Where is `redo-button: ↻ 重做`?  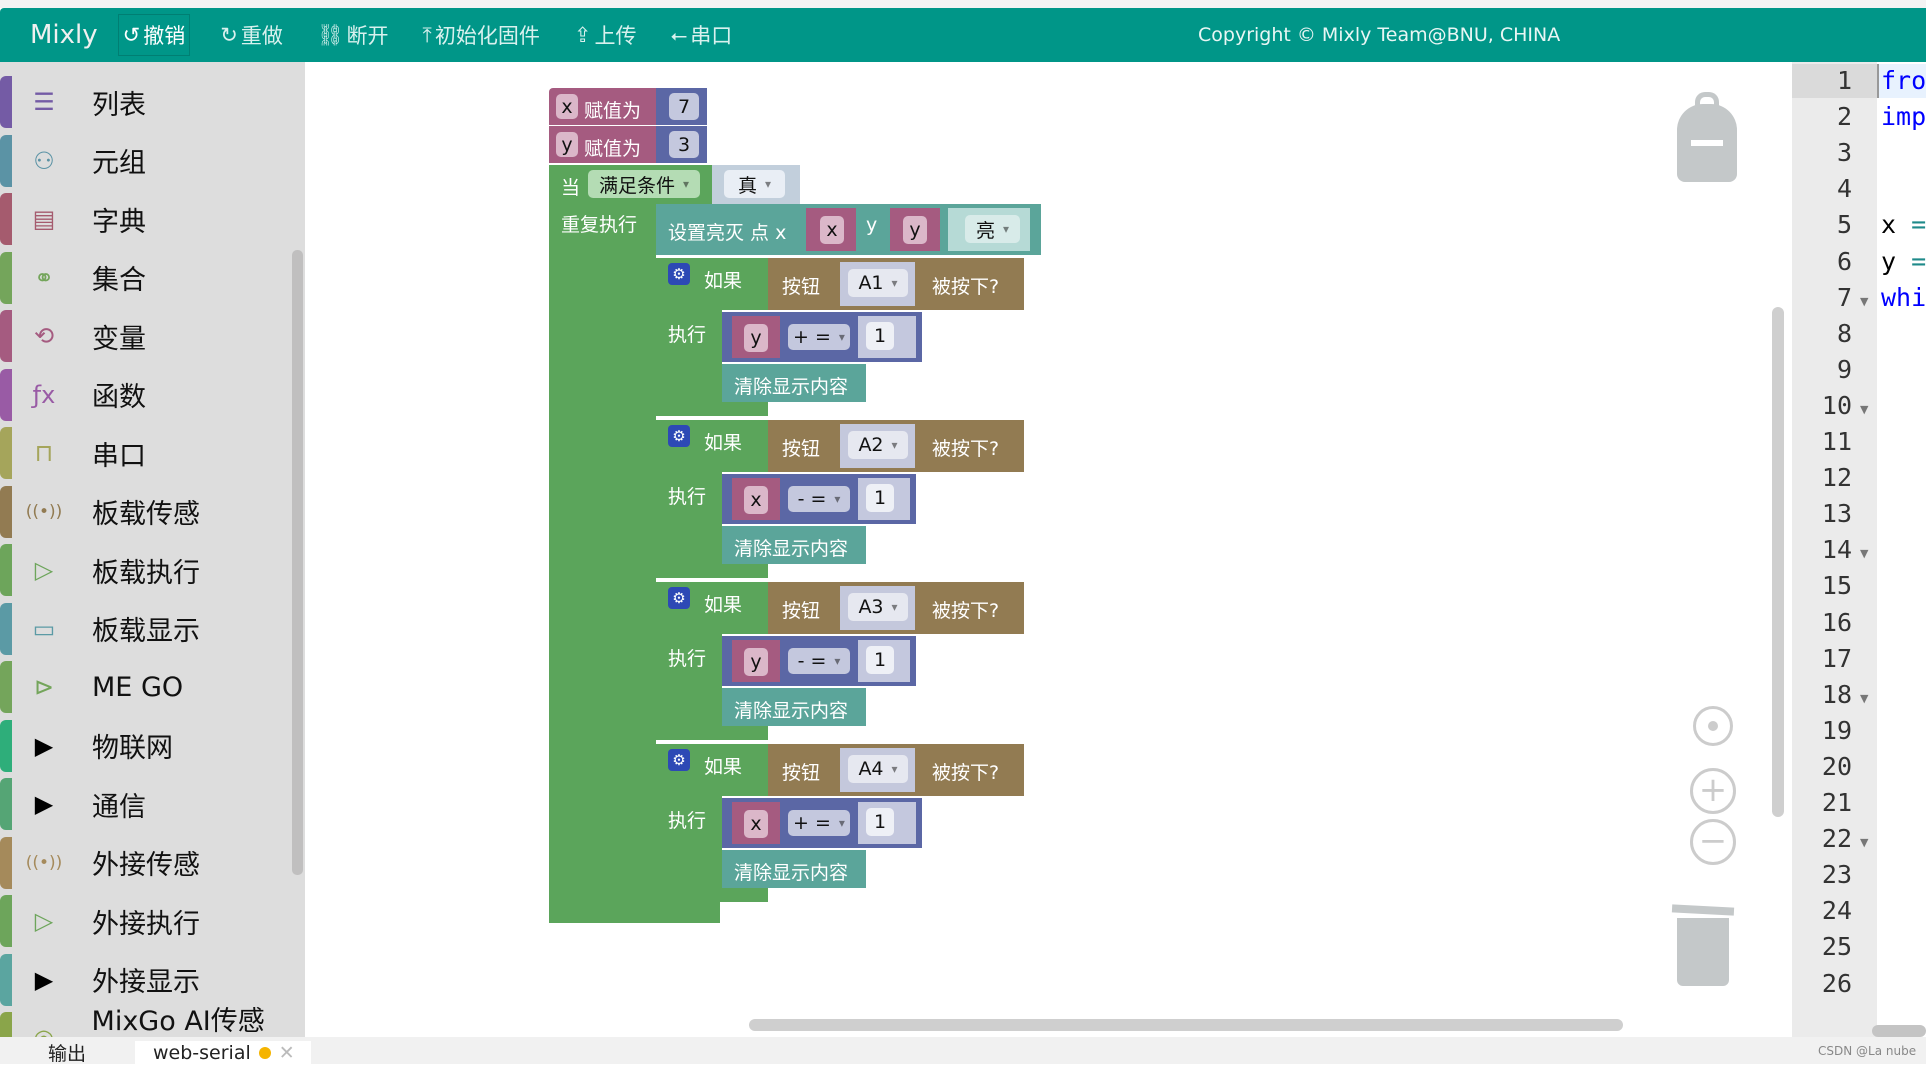 redo-button: ↻ 重做 is located at coordinates (251, 35).